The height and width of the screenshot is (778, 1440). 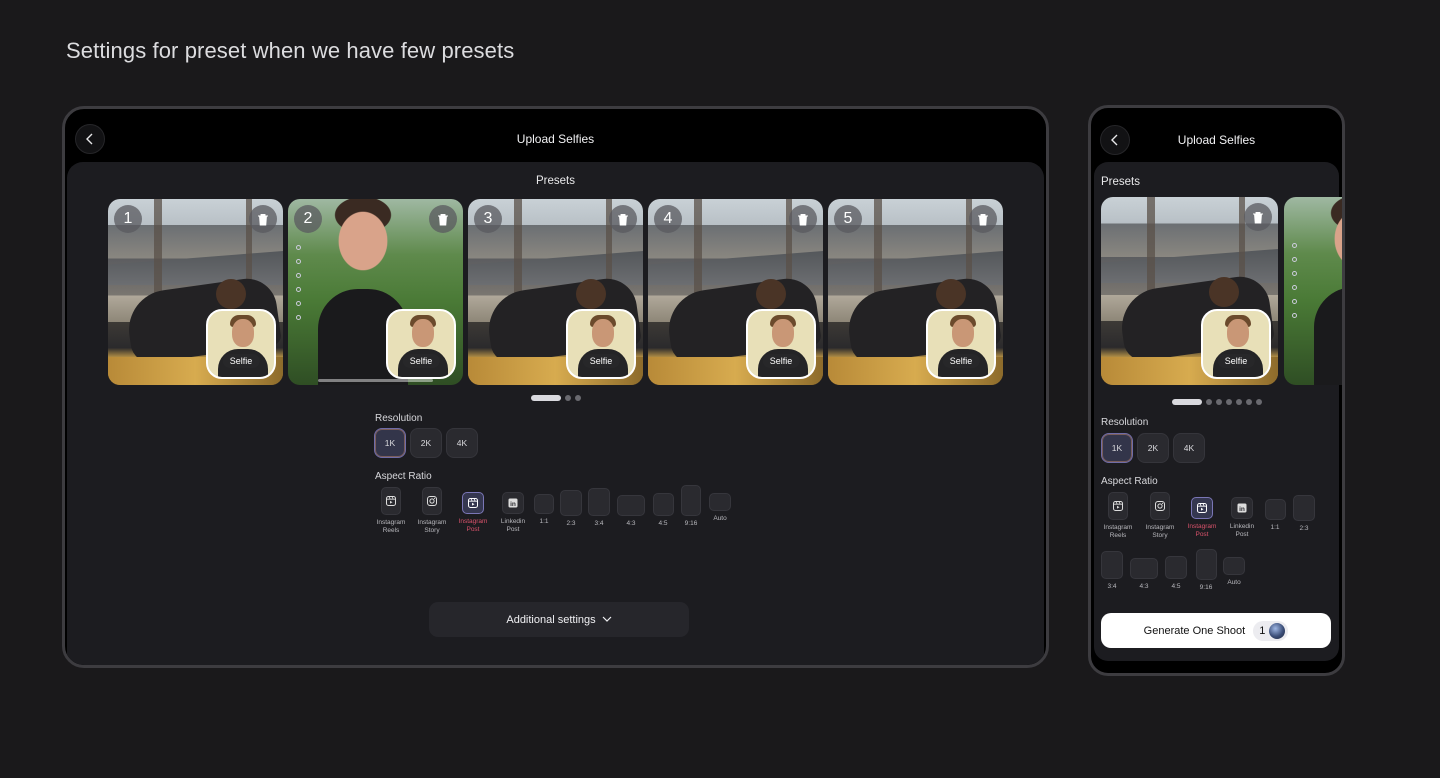 I want to click on pagination-dots, so click(x=556, y=398).